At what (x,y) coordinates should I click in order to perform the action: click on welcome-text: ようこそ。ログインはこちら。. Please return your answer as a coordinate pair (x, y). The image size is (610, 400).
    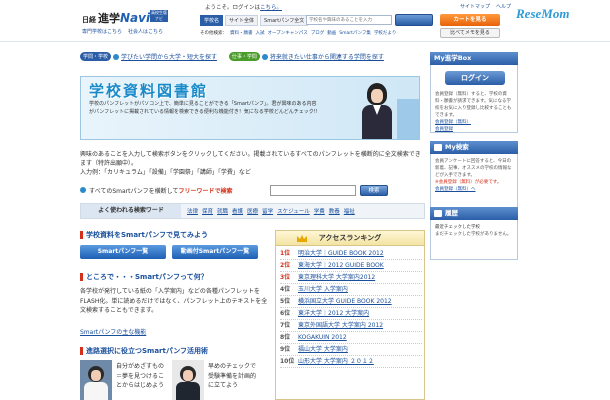
    Looking at the image, I should click on (244, 8).